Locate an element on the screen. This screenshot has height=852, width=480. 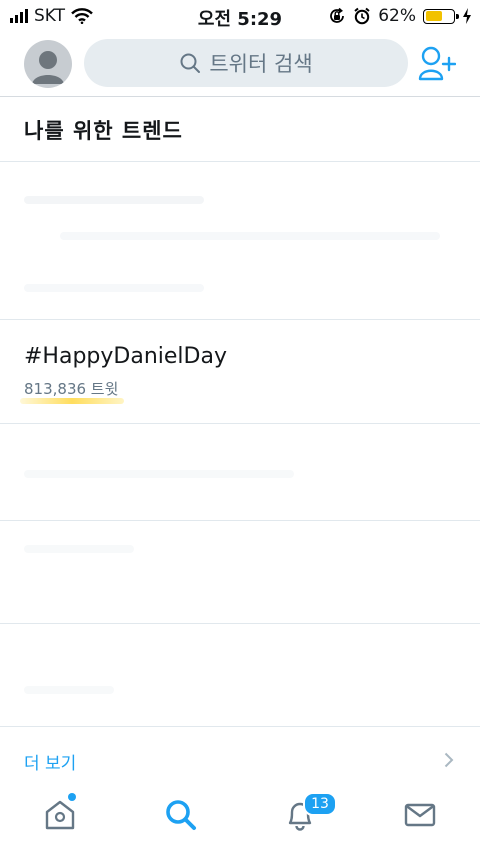
orientation-lock-icon is located at coordinates (337, 15).